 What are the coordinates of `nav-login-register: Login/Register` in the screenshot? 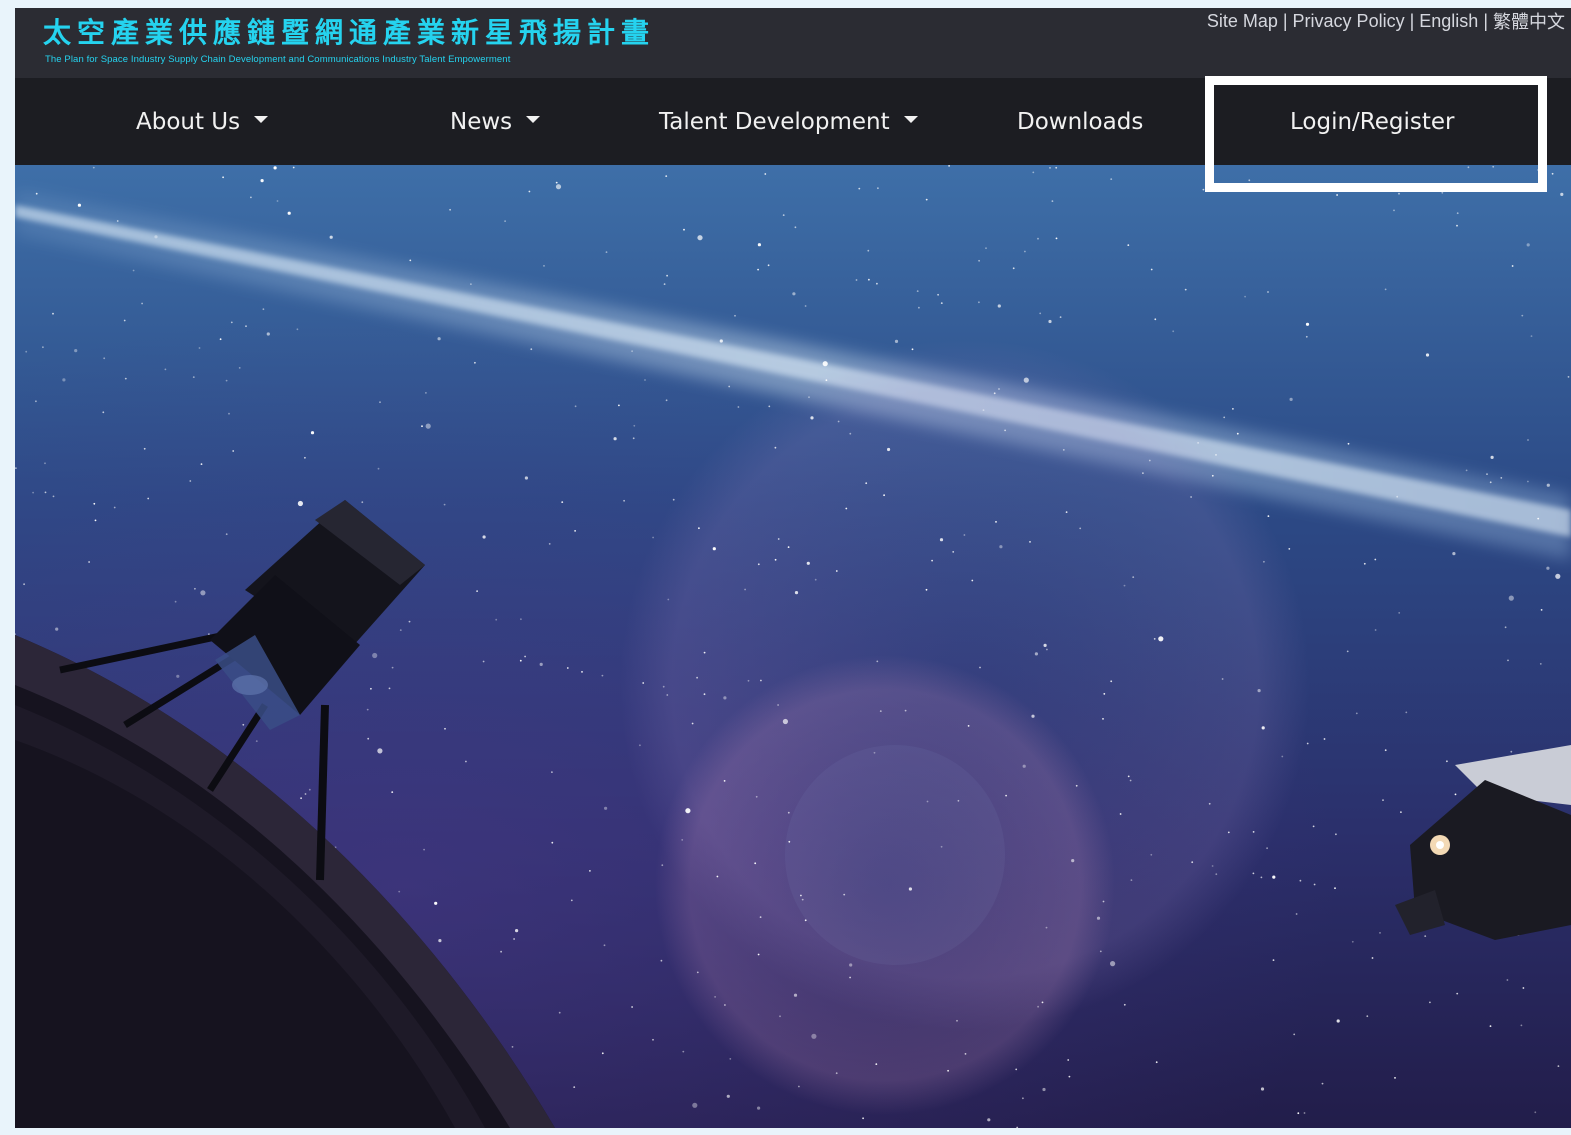 It's located at (1372, 121).